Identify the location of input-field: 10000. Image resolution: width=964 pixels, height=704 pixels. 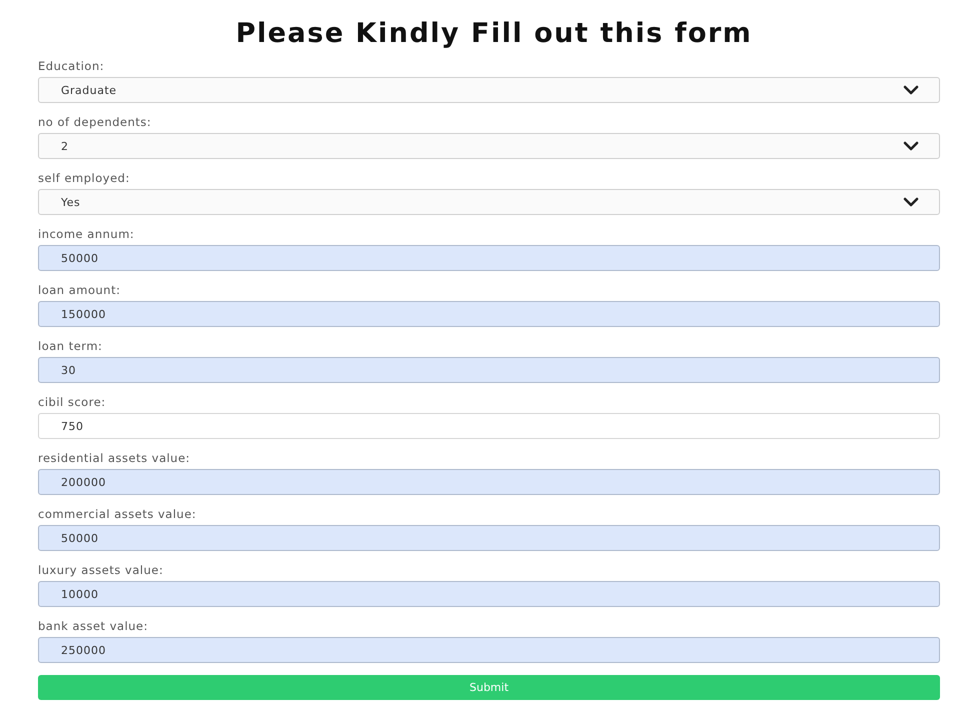
(489, 594).